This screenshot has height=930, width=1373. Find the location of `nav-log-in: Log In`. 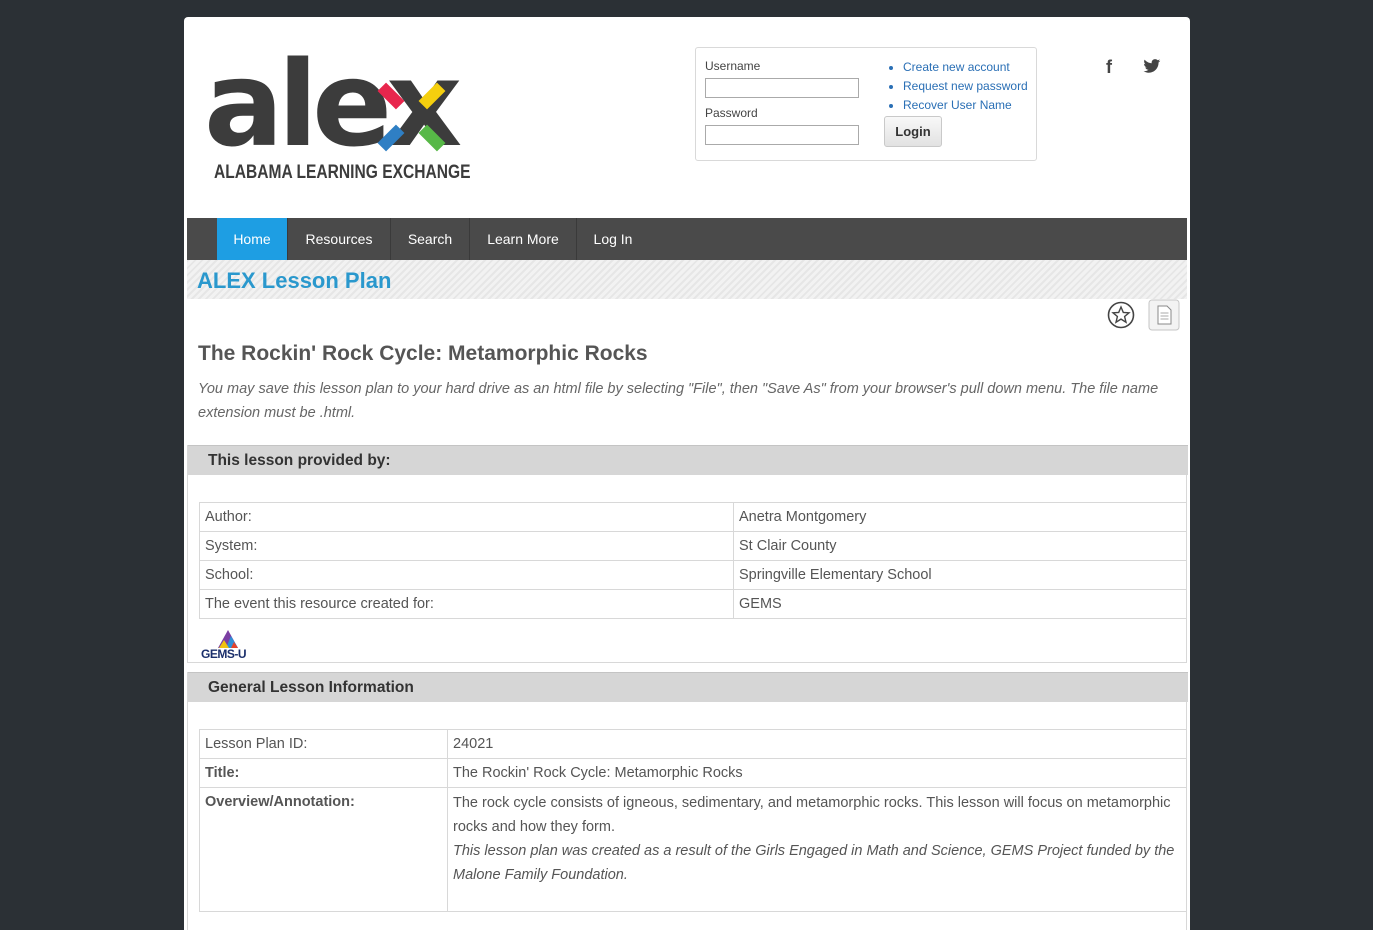

nav-log-in: Log In is located at coordinates (613, 239).